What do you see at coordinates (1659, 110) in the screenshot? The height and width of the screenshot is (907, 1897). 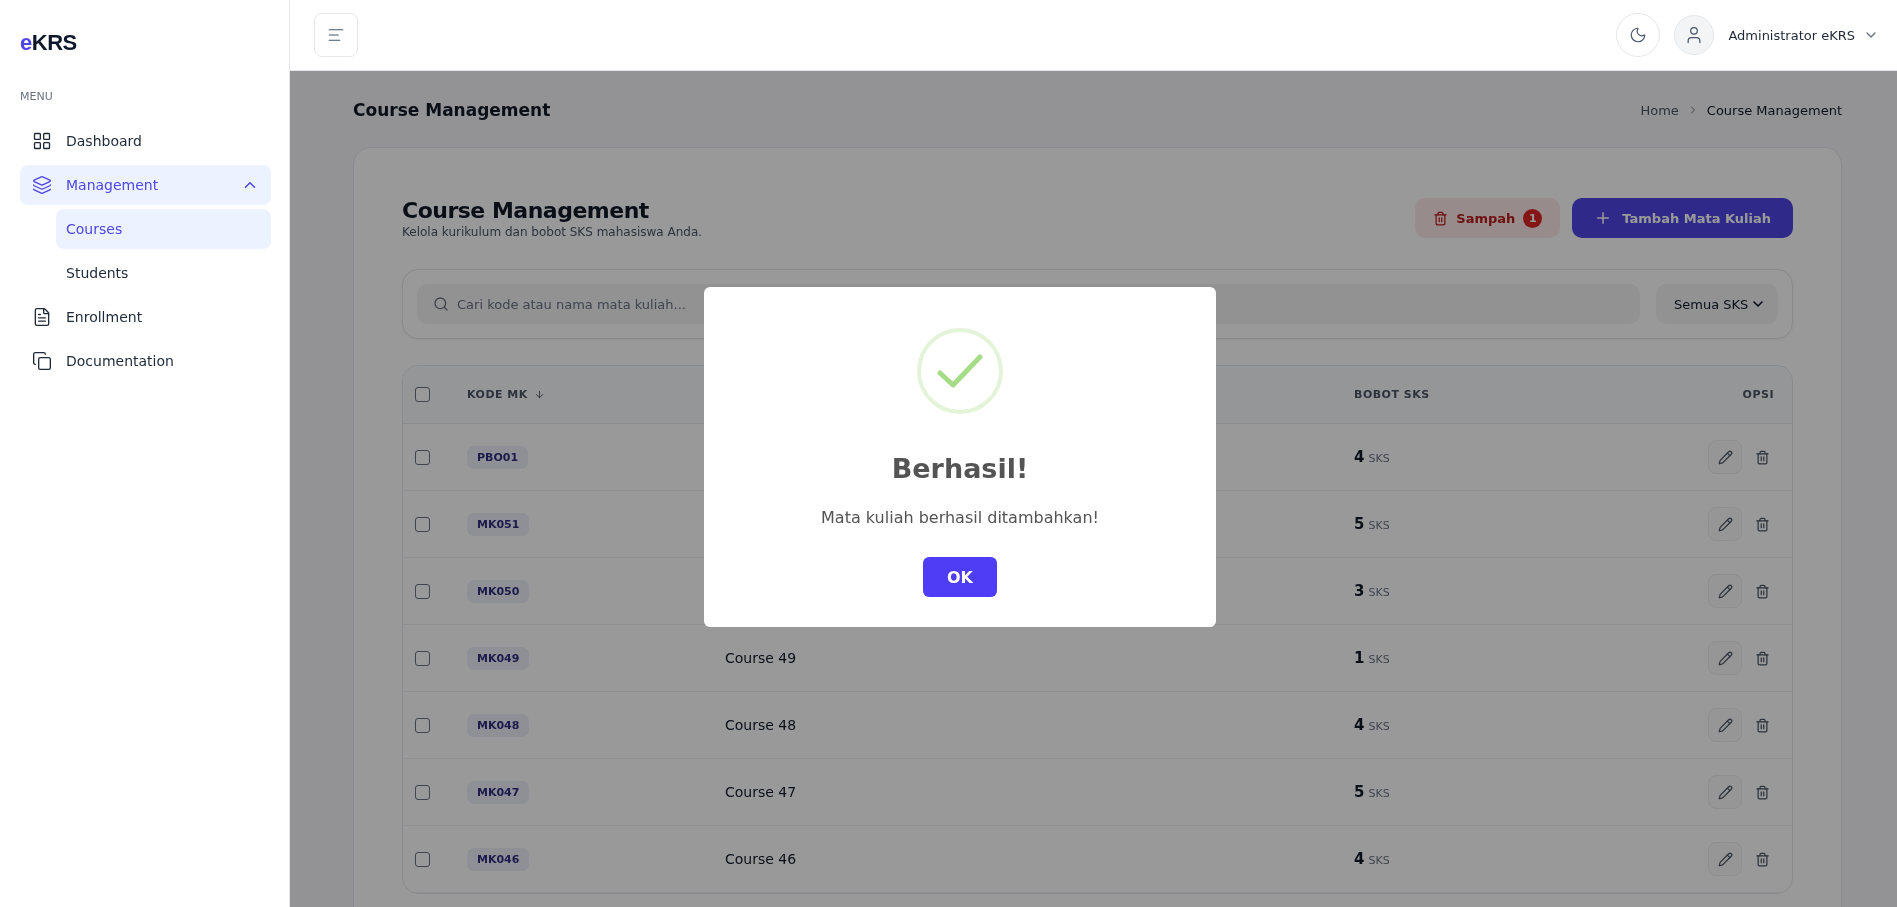 I see `breadcrumb-item: Home` at bounding box center [1659, 110].